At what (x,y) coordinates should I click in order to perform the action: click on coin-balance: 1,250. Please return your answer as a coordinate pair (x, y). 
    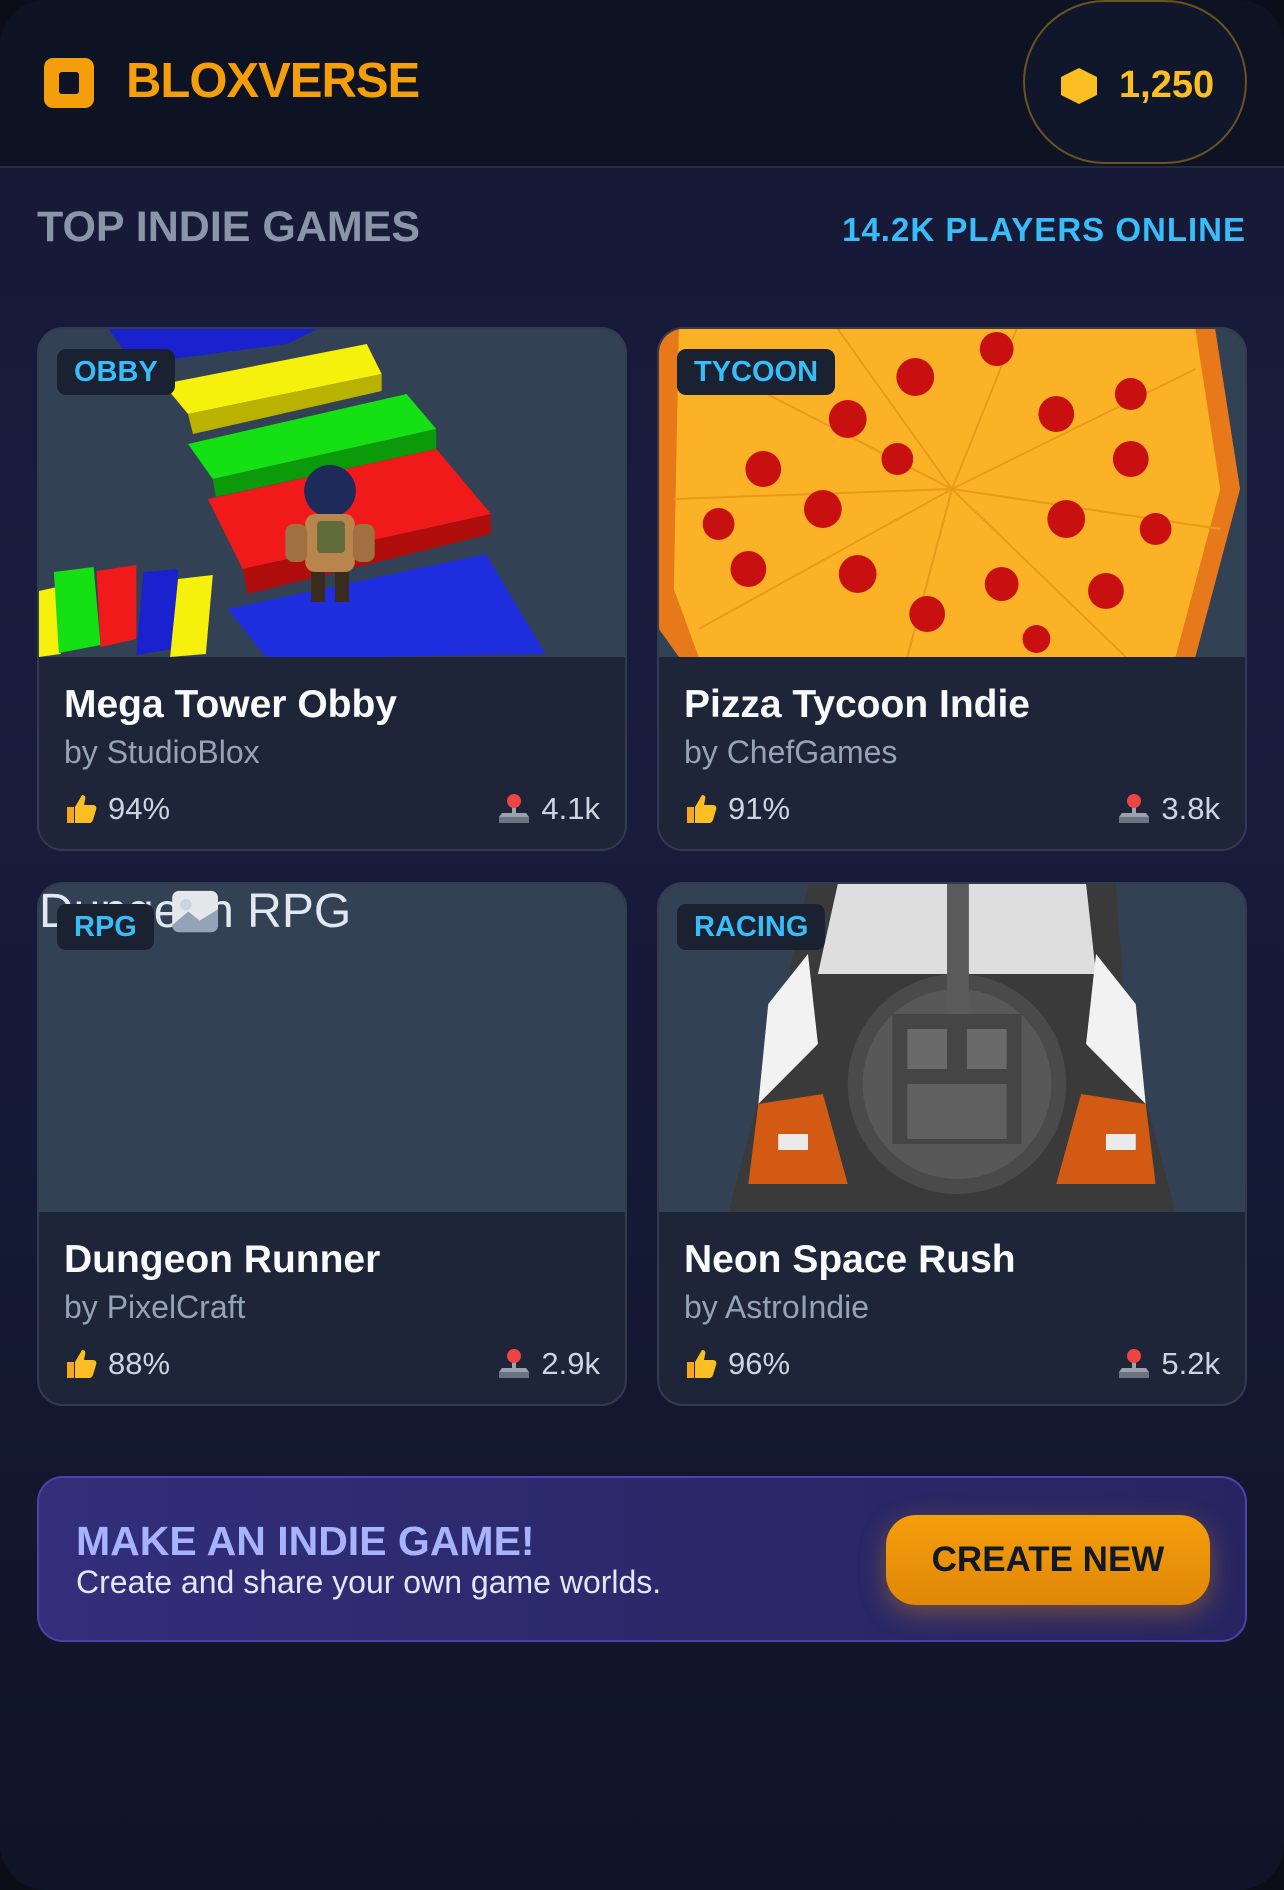
    Looking at the image, I should click on (1135, 82).